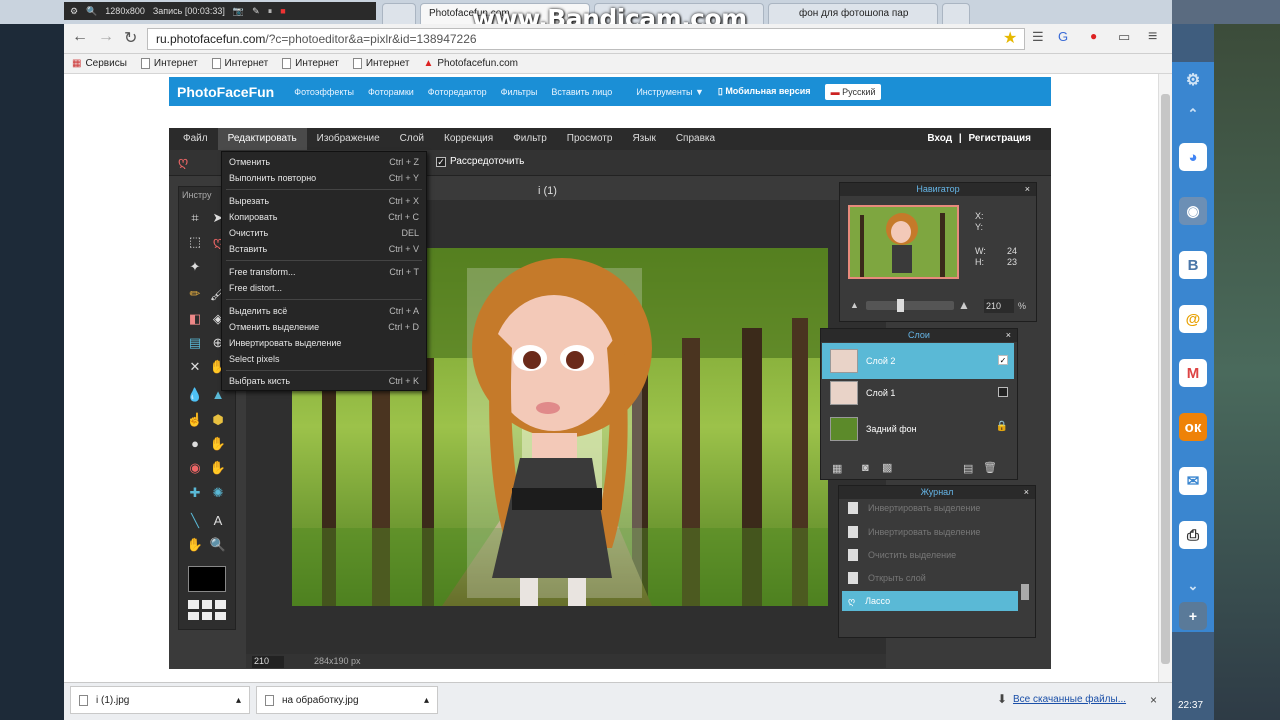 Image resolution: width=1280 pixels, height=720 pixels. Describe the element at coordinates (1063, 36) in the screenshot. I see `translate-icon: G` at that location.